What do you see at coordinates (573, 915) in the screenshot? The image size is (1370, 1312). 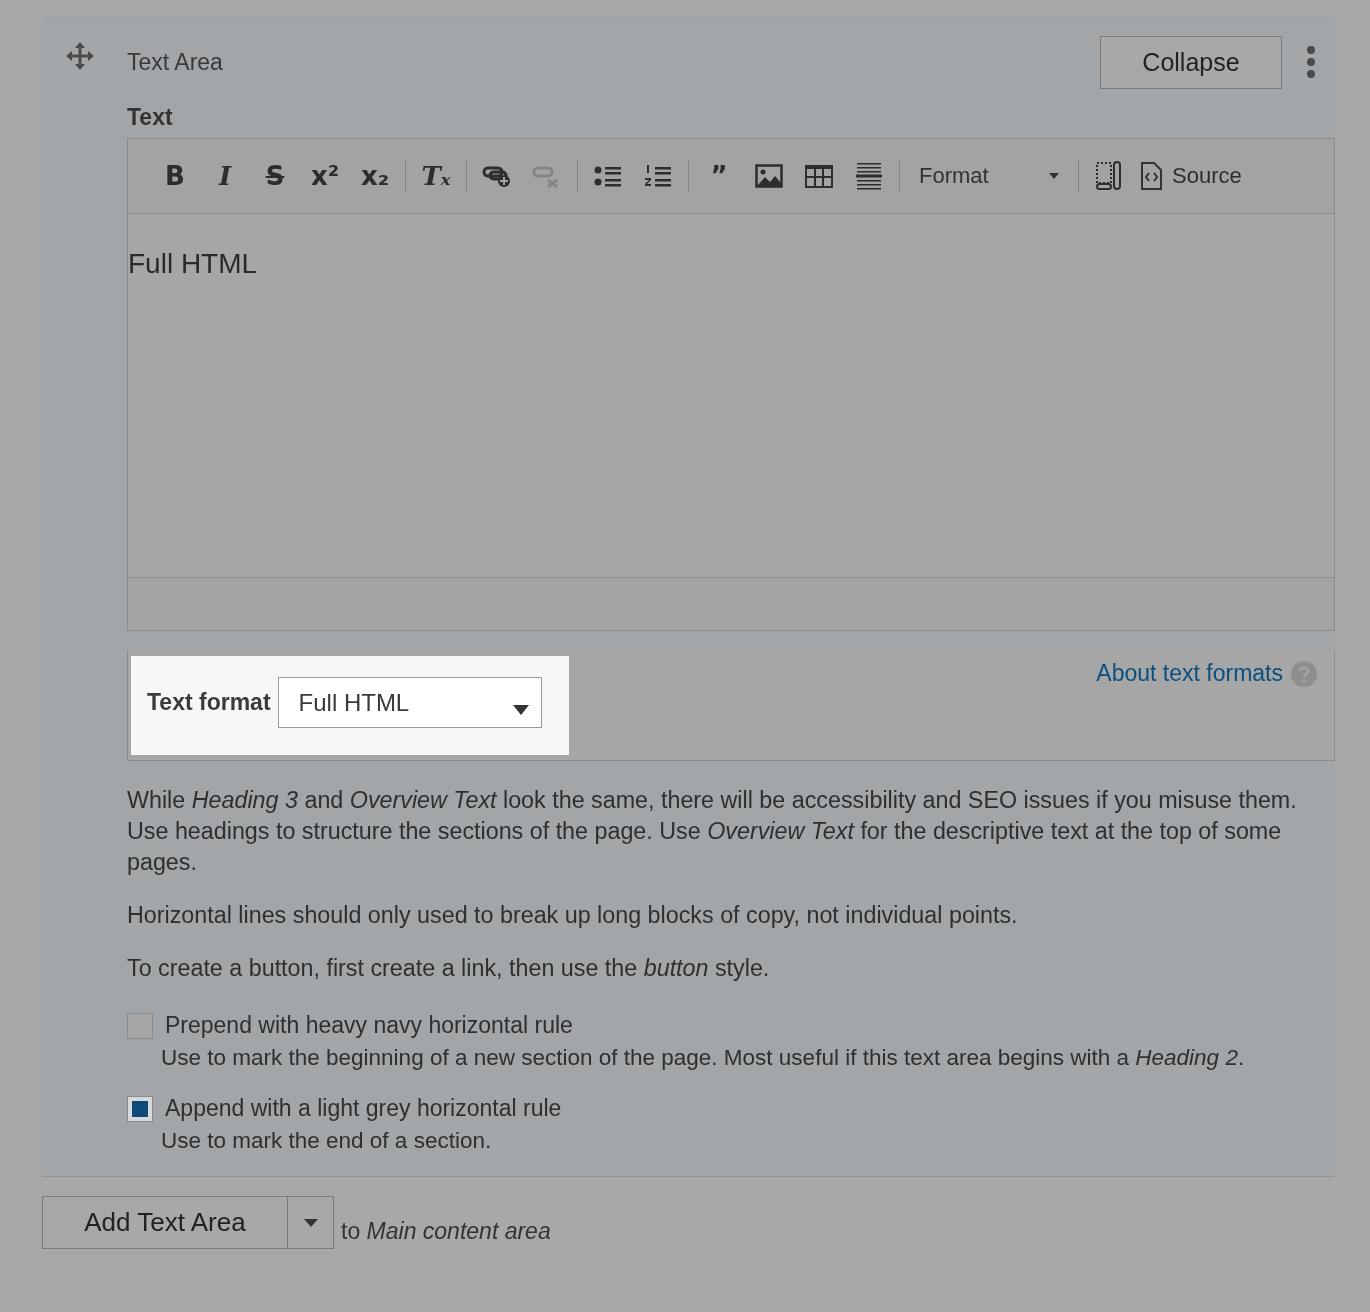 I see `help-text: Horizontal lines should only used to break up long blocks of copy, not individual points.` at bounding box center [573, 915].